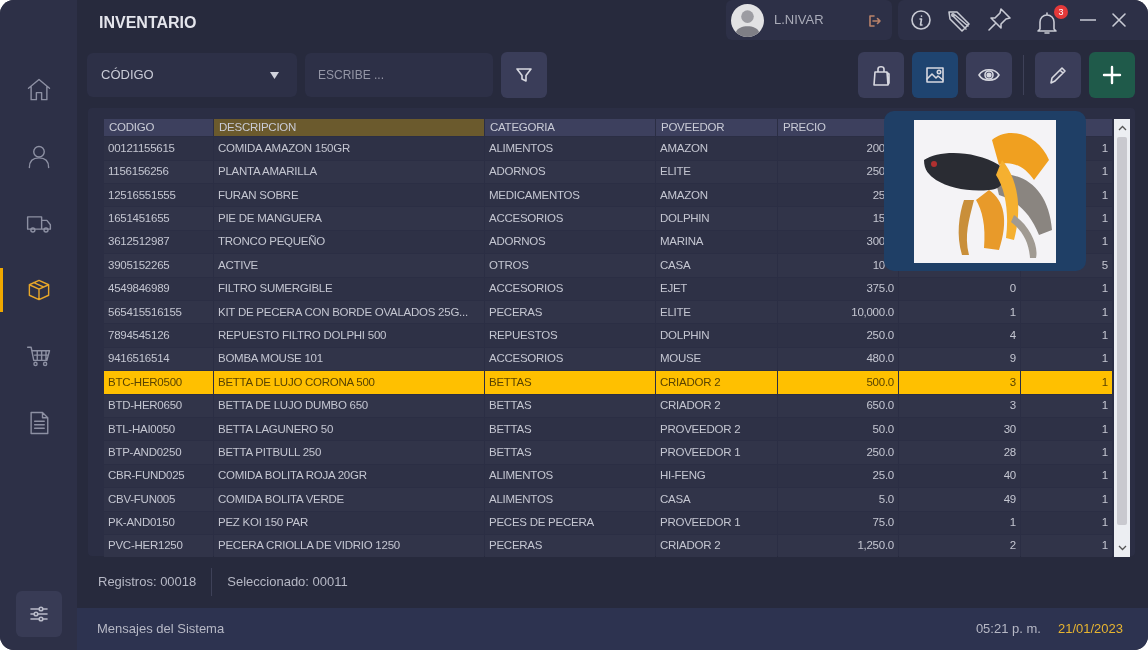 The width and height of the screenshot is (1148, 650). Describe the element at coordinates (716, 128) in the screenshot. I see `column-header: POVEEDOR` at that location.